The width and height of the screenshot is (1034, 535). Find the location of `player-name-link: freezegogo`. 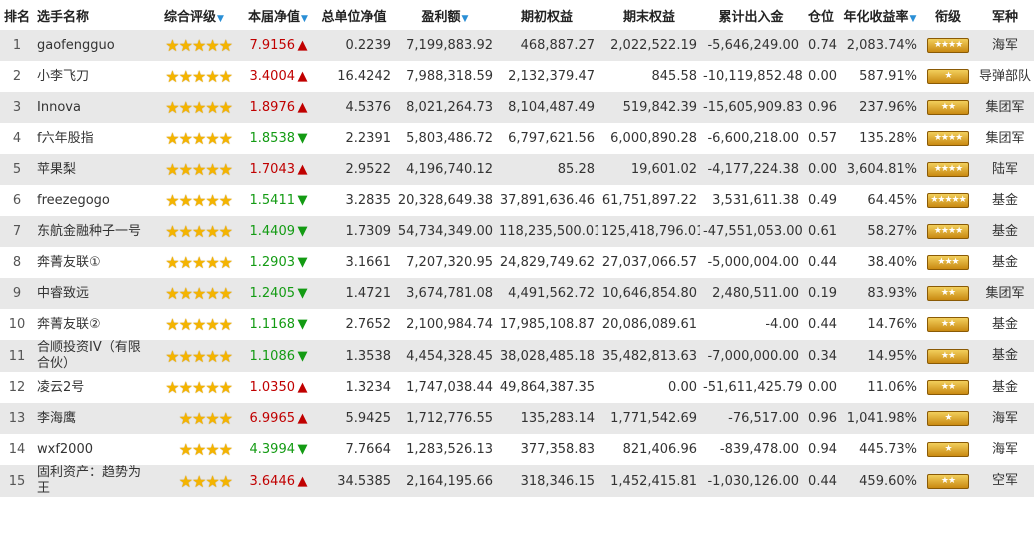

player-name-link: freezegogo is located at coordinates (90, 200).